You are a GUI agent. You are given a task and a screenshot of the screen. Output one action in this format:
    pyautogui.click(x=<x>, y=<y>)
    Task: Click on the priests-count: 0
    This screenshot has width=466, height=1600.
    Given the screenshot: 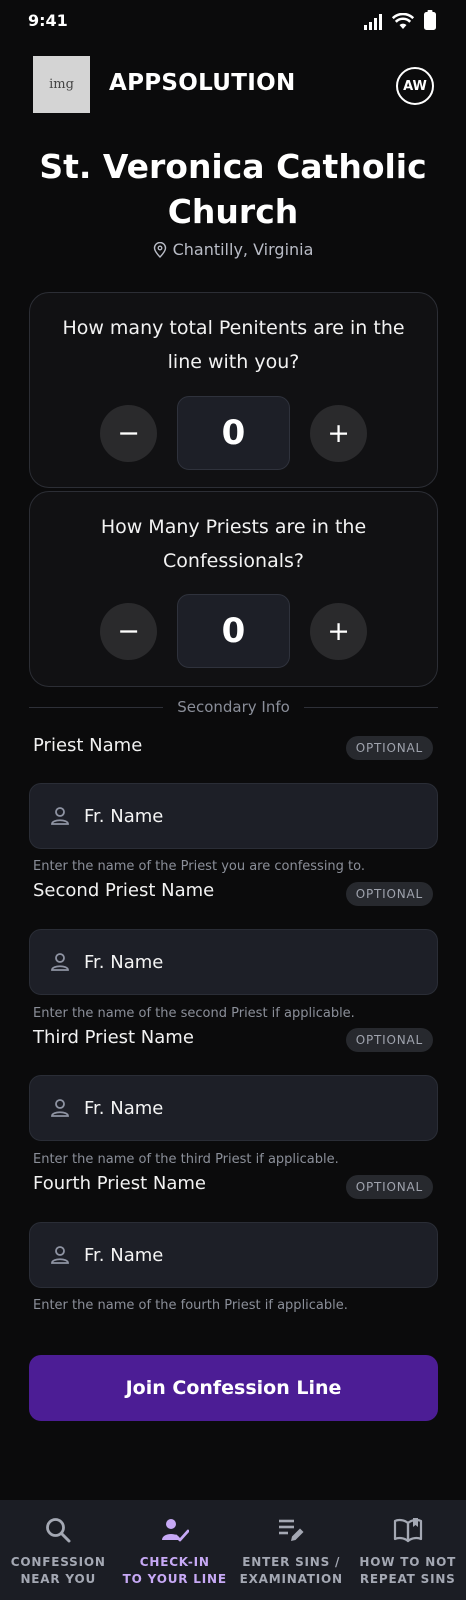 What is the action you would take?
    pyautogui.click(x=233, y=631)
    